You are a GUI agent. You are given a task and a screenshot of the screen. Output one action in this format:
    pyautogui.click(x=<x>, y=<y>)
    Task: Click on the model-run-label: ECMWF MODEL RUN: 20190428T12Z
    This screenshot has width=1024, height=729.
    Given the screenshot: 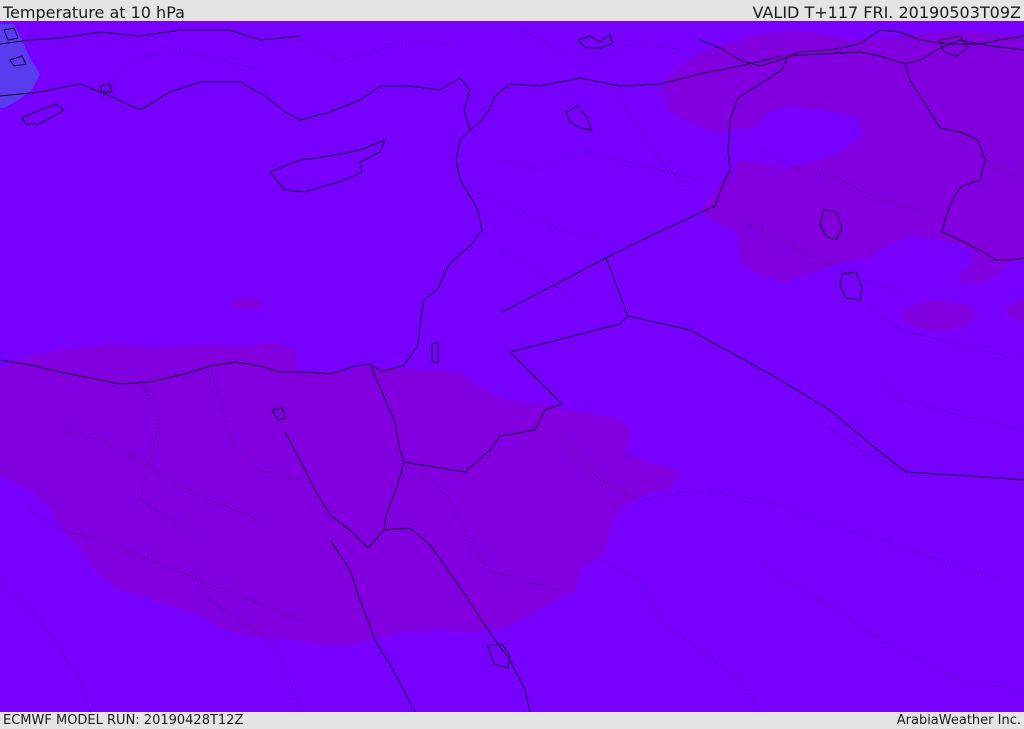 What is the action you would take?
    pyautogui.click(x=123, y=720)
    